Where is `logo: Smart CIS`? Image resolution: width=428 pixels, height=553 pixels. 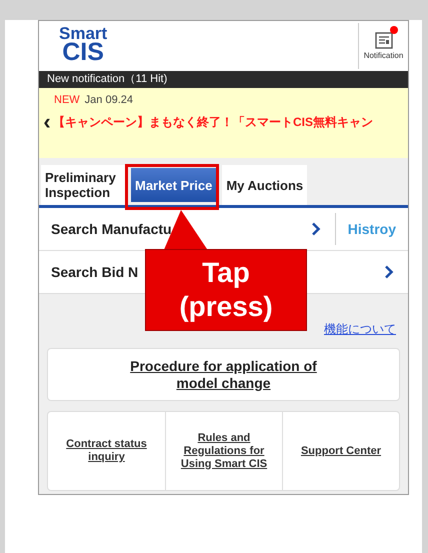
logo: Smart CIS is located at coordinates (83, 48).